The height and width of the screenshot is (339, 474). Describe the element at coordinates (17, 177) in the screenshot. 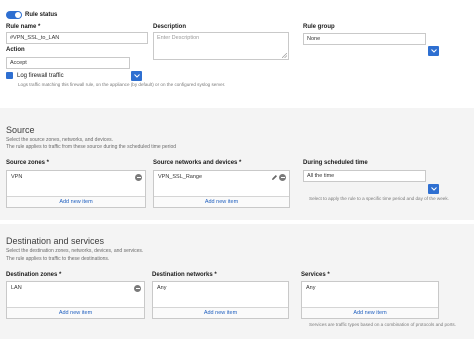

I see `list-item: VPN` at that location.